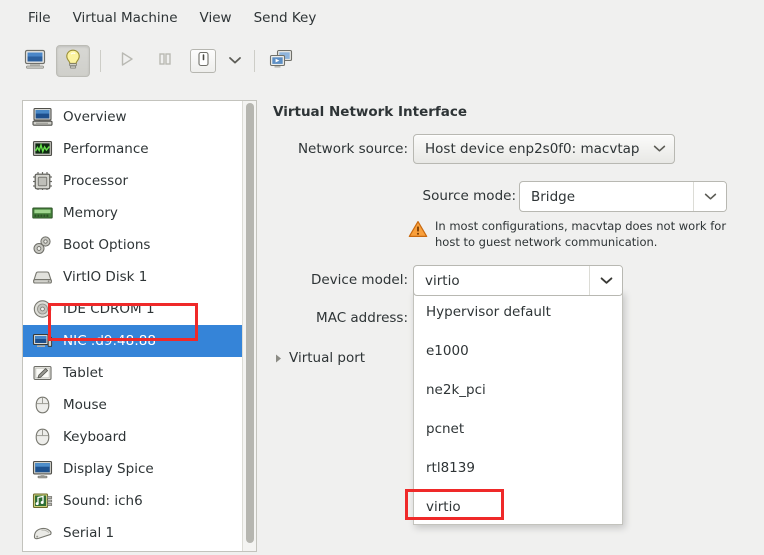 The width and height of the screenshot is (764, 555). What do you see at coordinates (216, 18) in the screenshot?
I see `menu-view: View` at bounding box center [216, 18].